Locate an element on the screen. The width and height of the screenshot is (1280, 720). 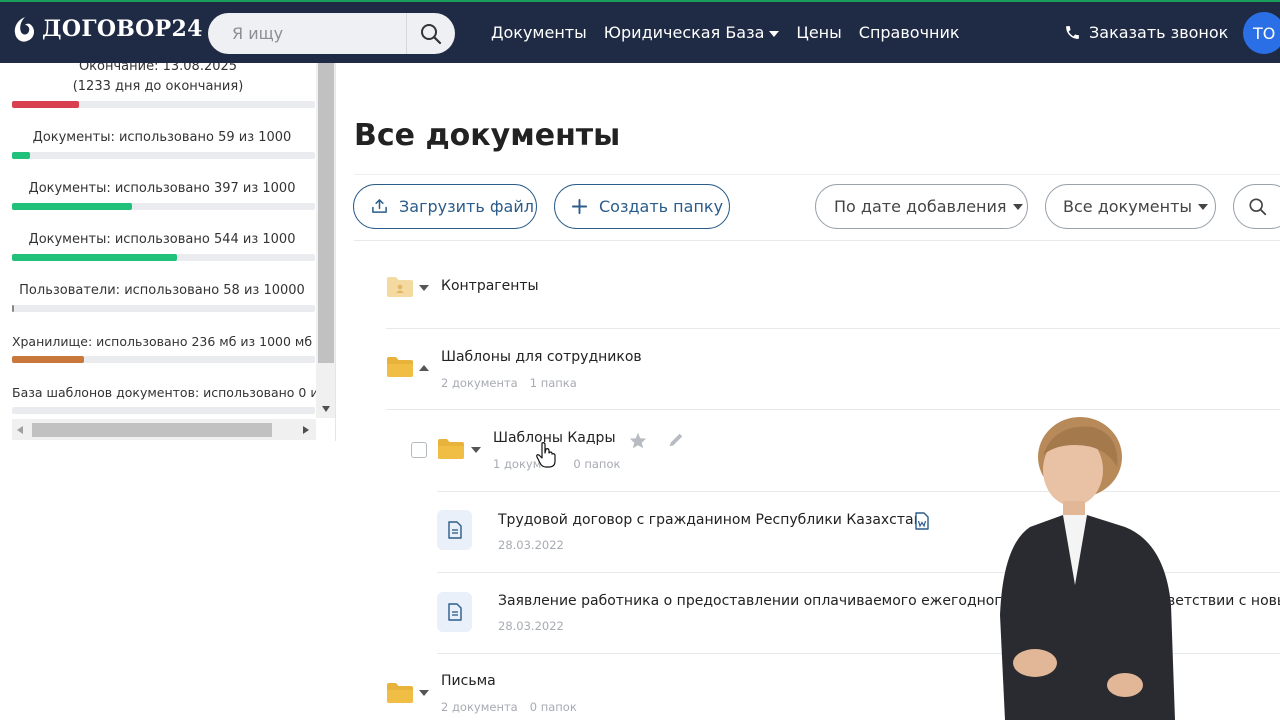
nav-legal-base-label: Юридическая База is located at coordinates (684, 32).